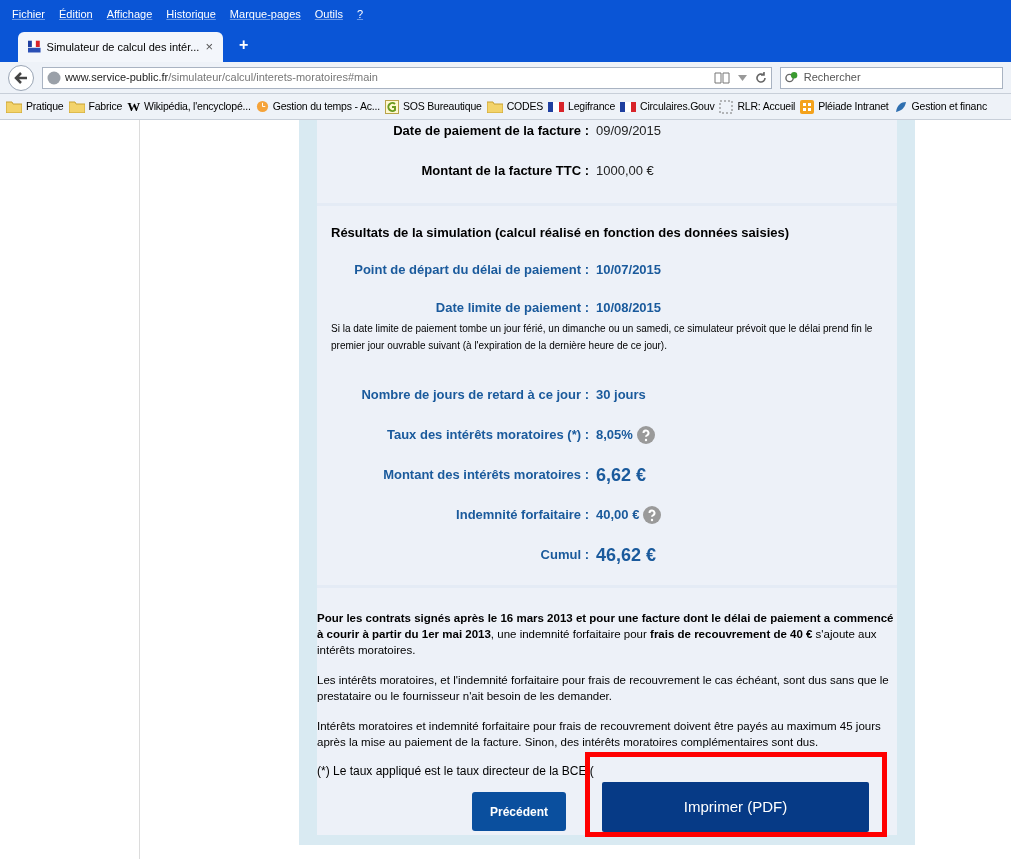 The image size is (1011, 859). I want to click on bookmark-link: Legifrance, so click(592, 106).